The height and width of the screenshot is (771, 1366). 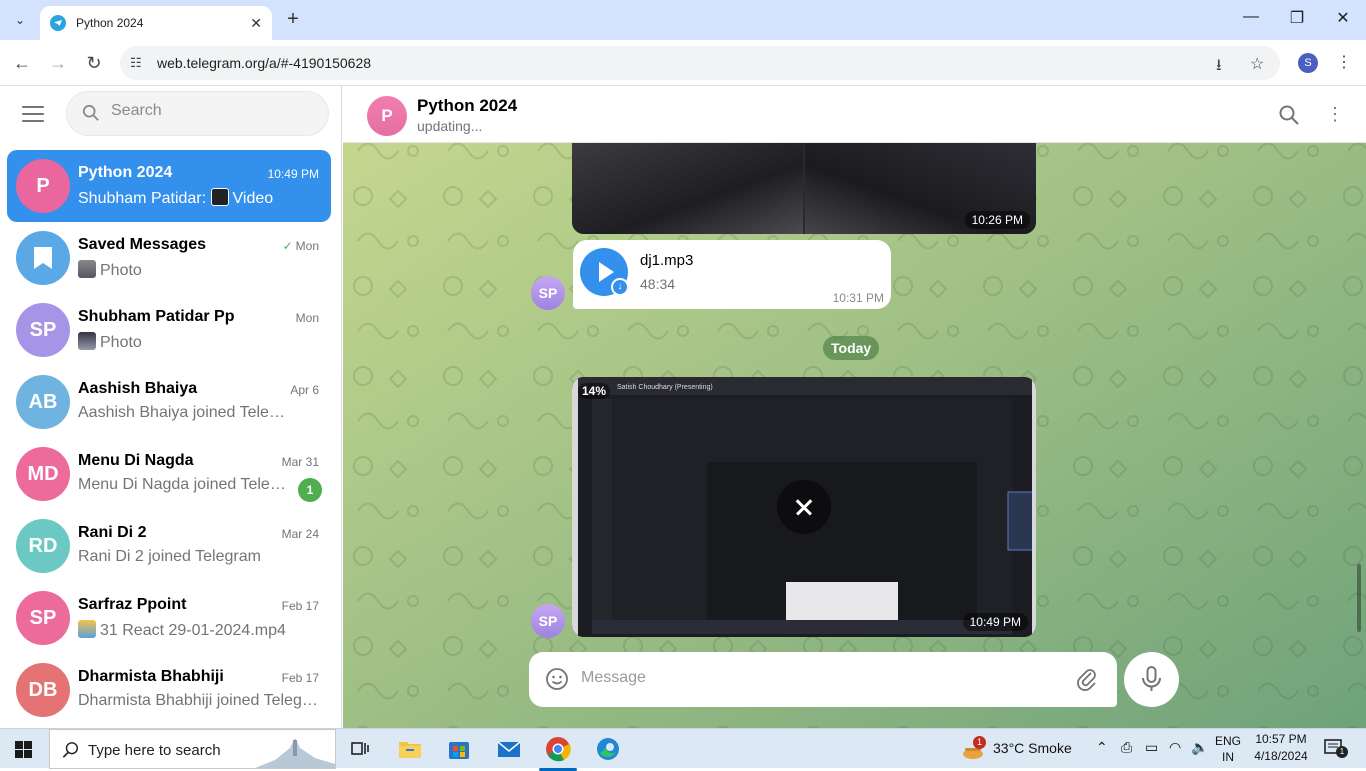 I want to click on chat-header: P Python 2024 updating... ⋮, so click(x=854, y=114).